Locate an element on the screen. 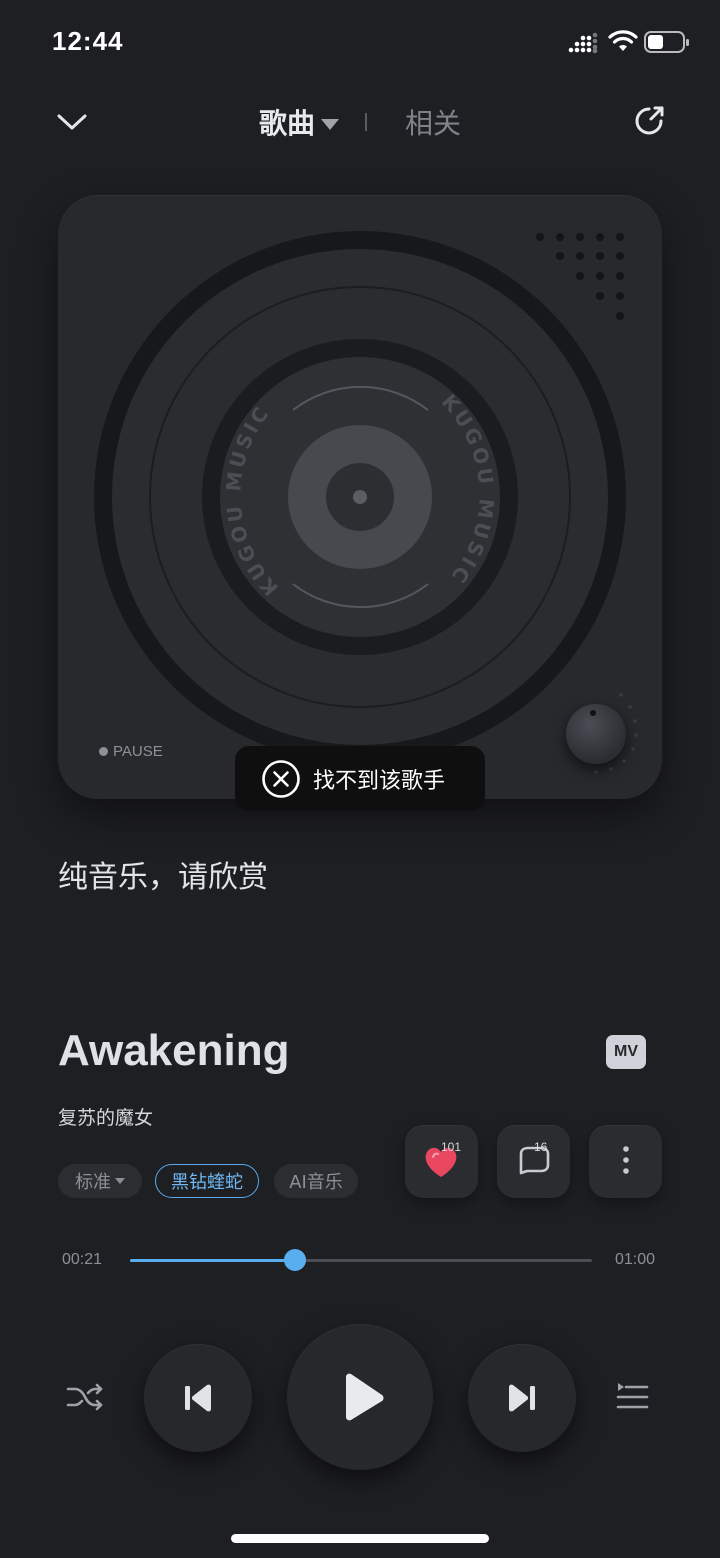 The width and height of the screenshot is (720, 1558). ai-music-chip: AI音乐 is located at coordinates (316, 1181).